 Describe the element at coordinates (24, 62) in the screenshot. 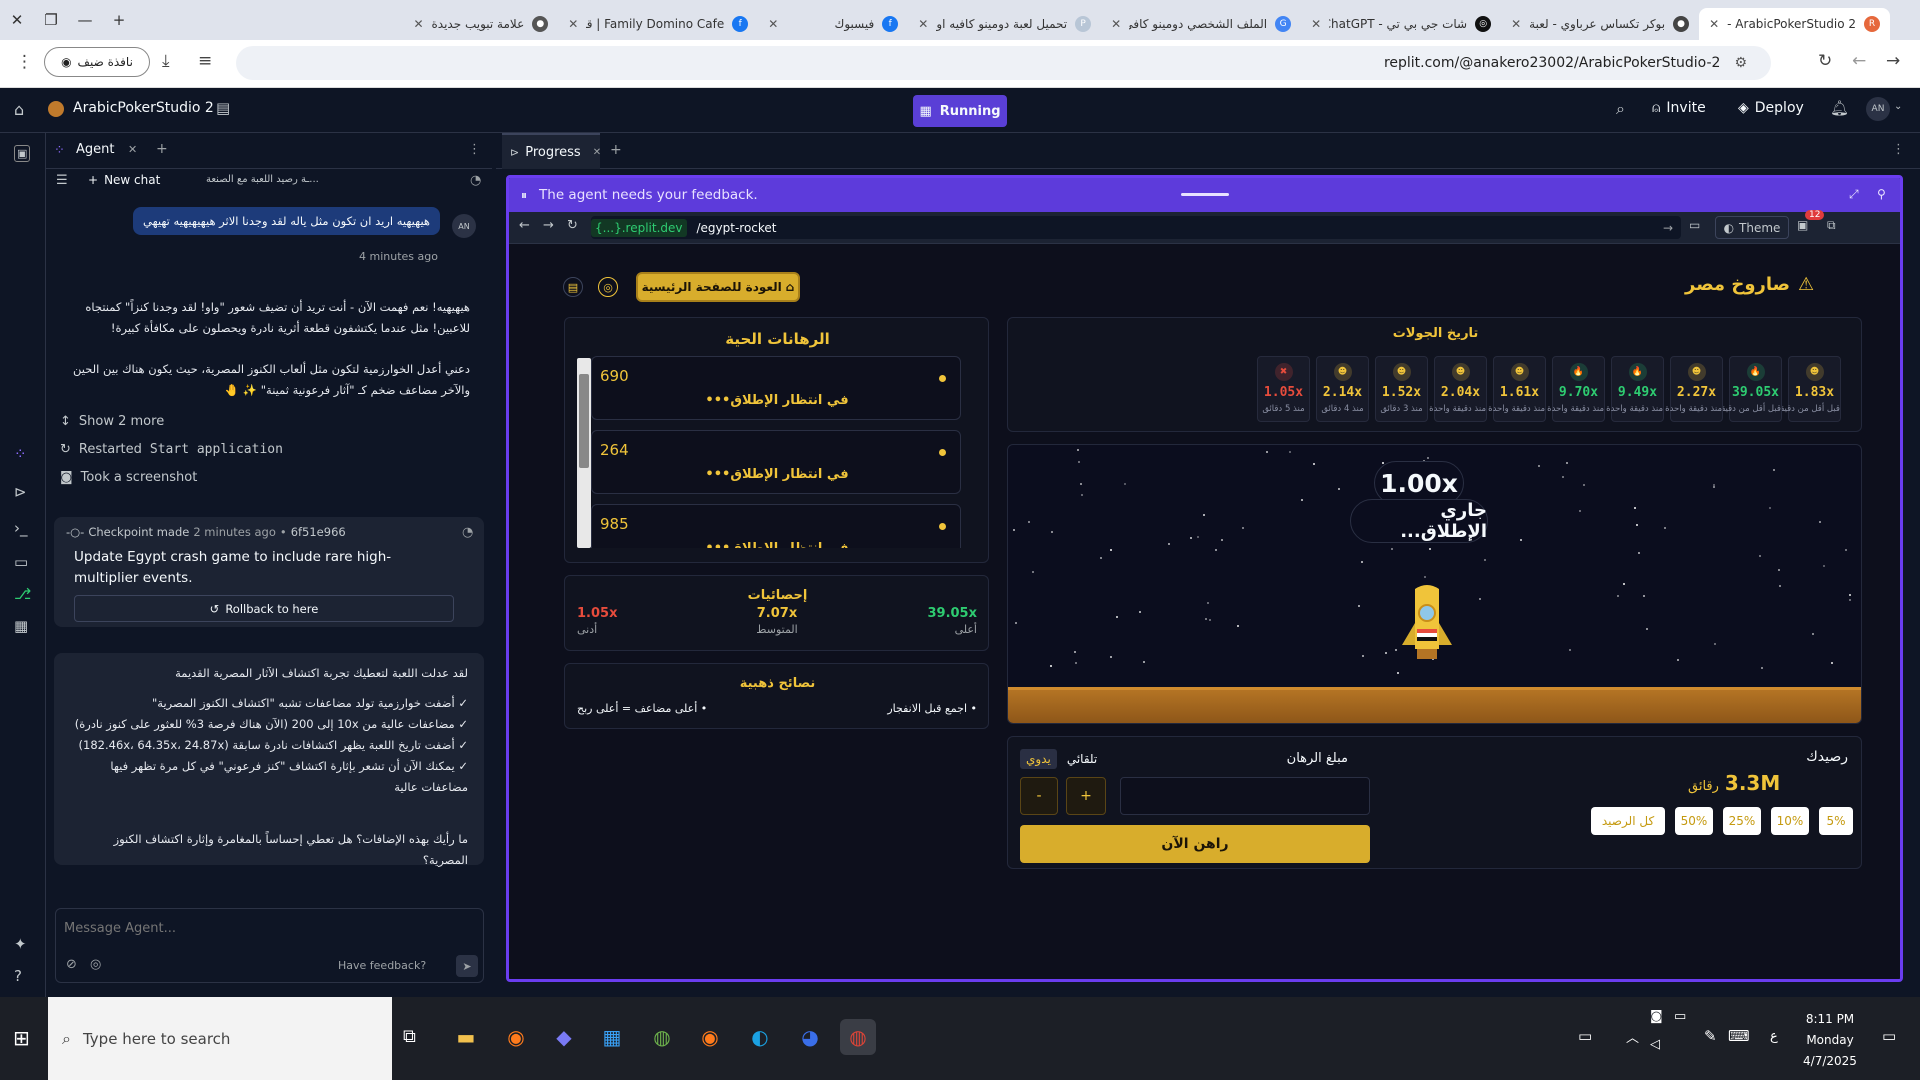

I see `menu-dots-icon: ⋮` at that location.